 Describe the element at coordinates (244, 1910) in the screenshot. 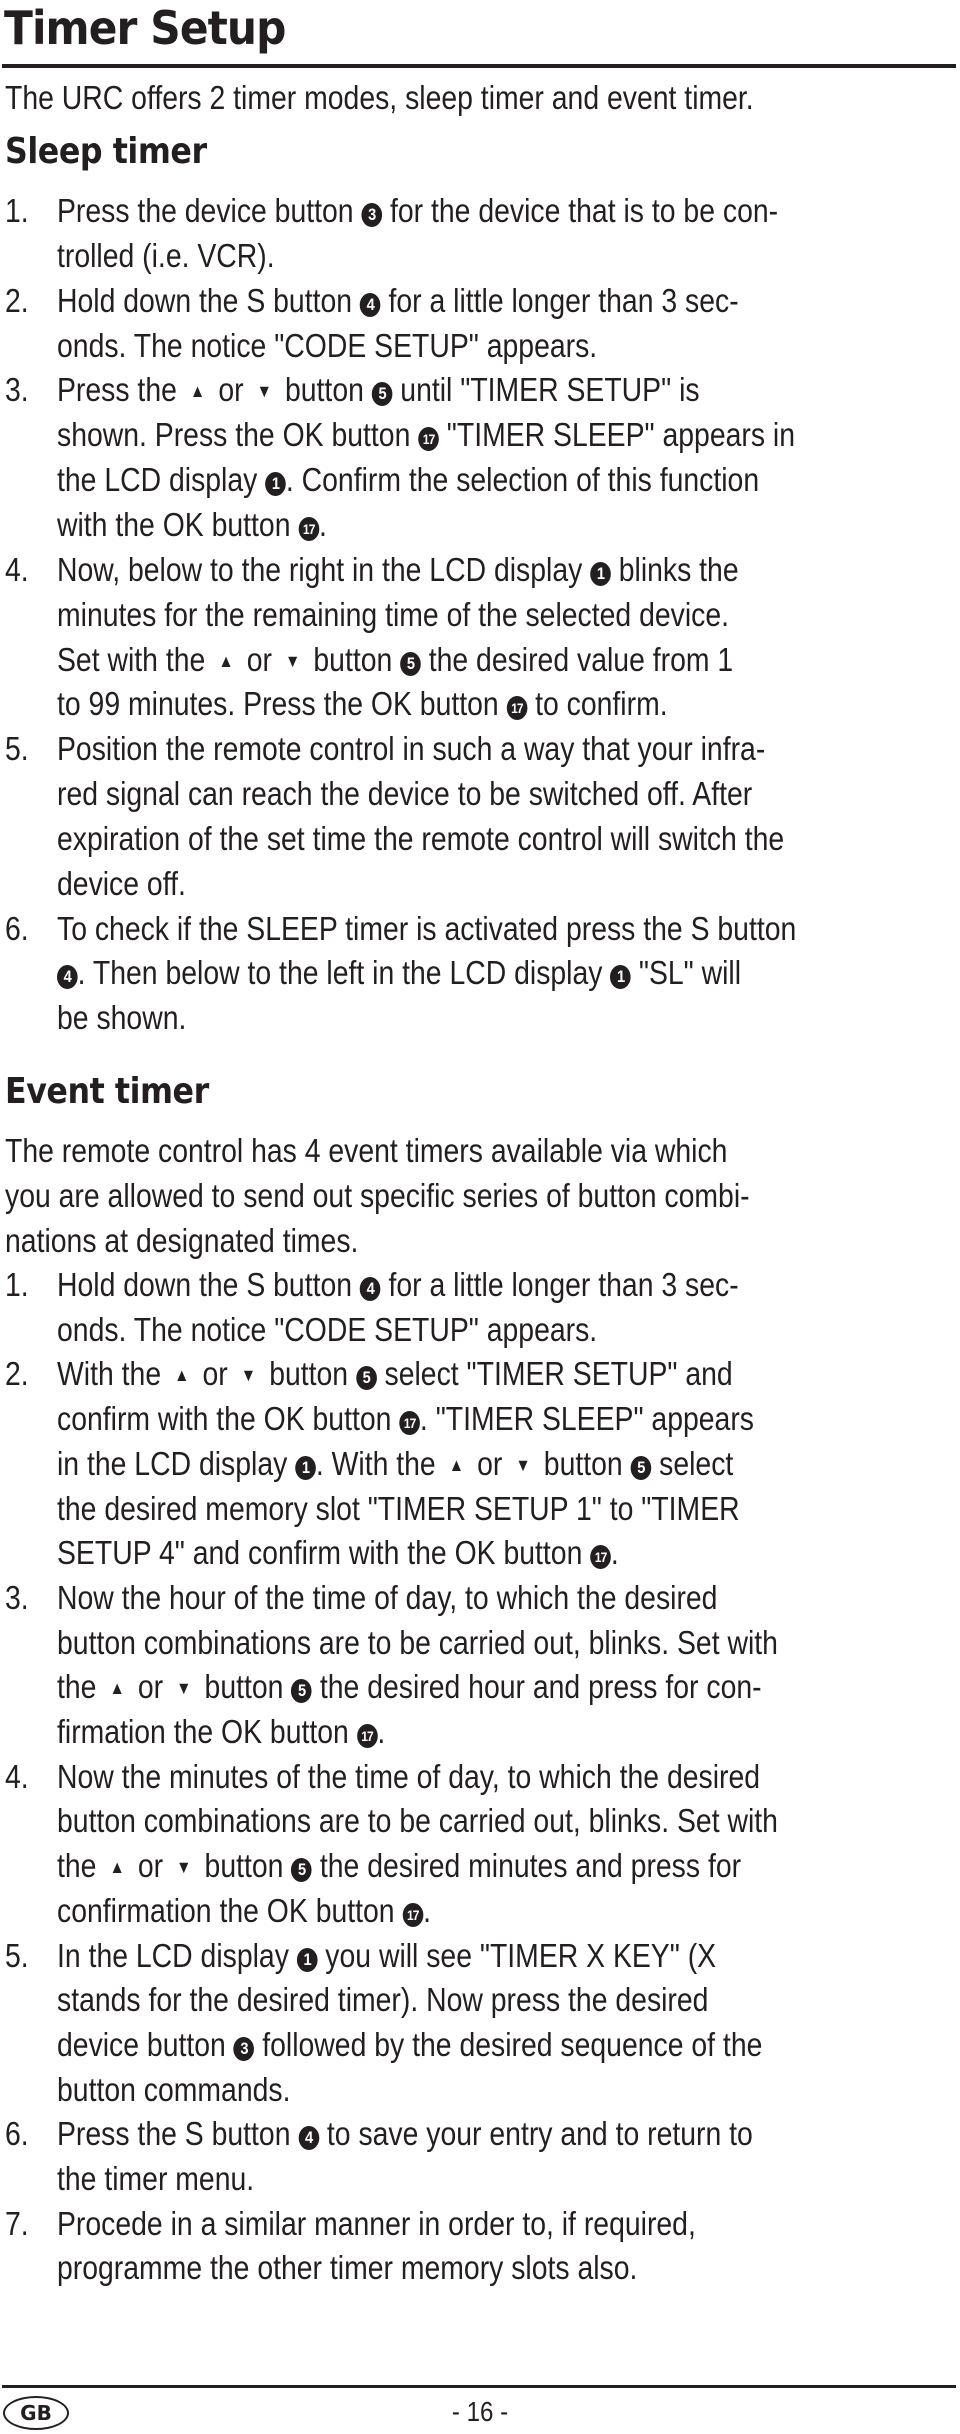

I see `step-text-line: confirmation the OK button 17.` at that location.